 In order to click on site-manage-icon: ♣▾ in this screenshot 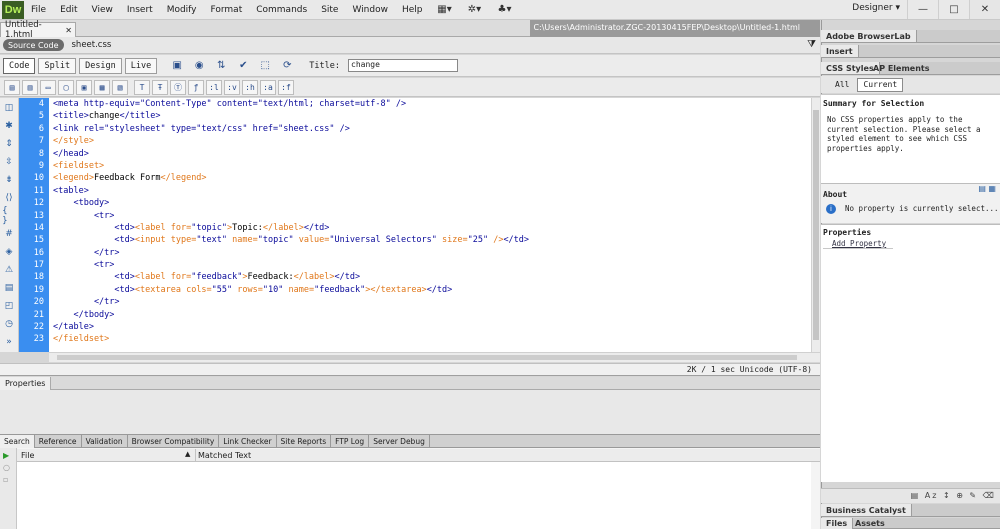, I will do `click(505, 10)`.